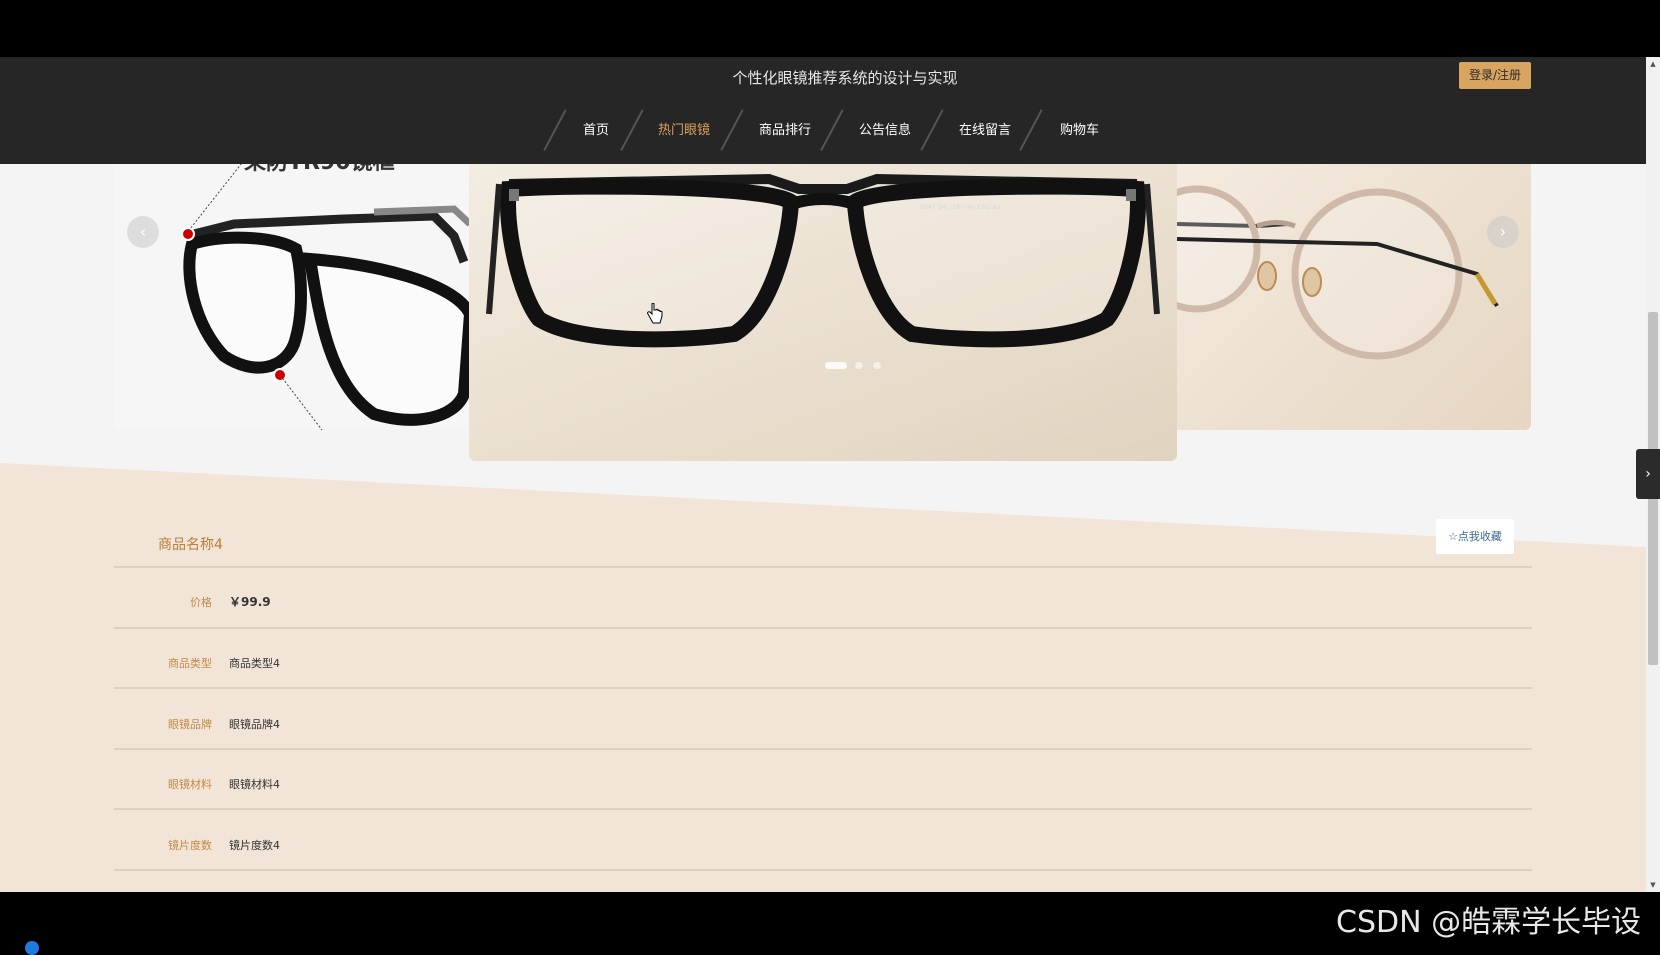 Image resolution: width=1660 pixels, height=955 pixels. What do you see at coordinates (32, 948) in the screenshot?
I see `taskbar-indicator` at bounding box center [32, 948].